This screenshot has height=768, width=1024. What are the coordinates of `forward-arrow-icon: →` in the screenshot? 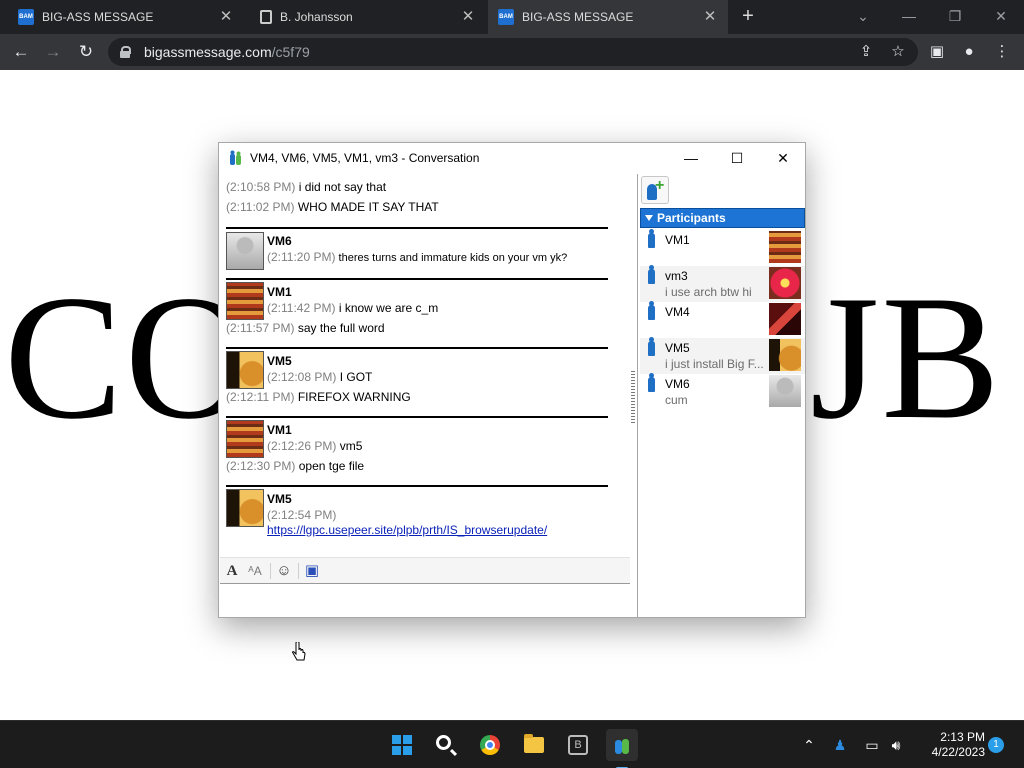 It's located at (53, 52).